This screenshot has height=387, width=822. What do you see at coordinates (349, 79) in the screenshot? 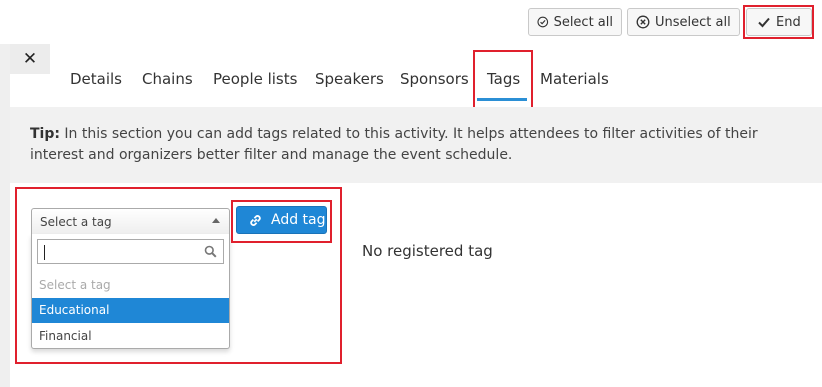
I see `tab-speakers: Speakers` at bounding box center [349, 79].